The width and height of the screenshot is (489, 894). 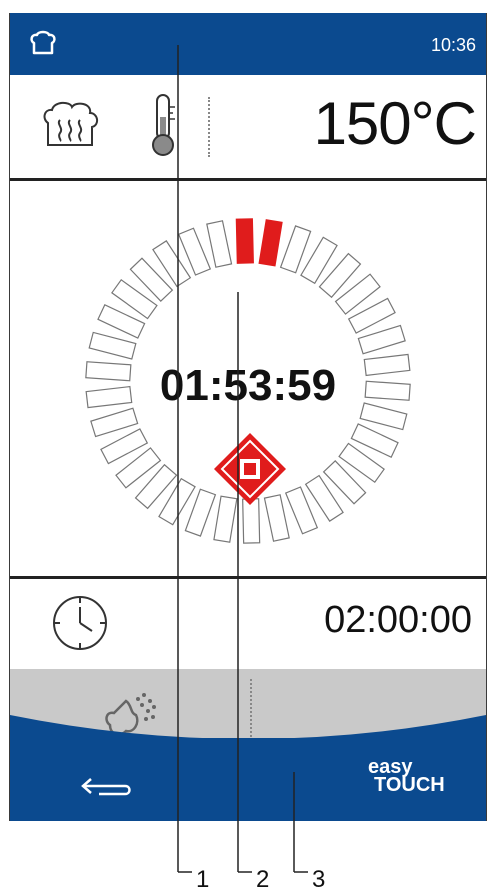 I want to click on callout-2: 2, so click(x=263, y=879).